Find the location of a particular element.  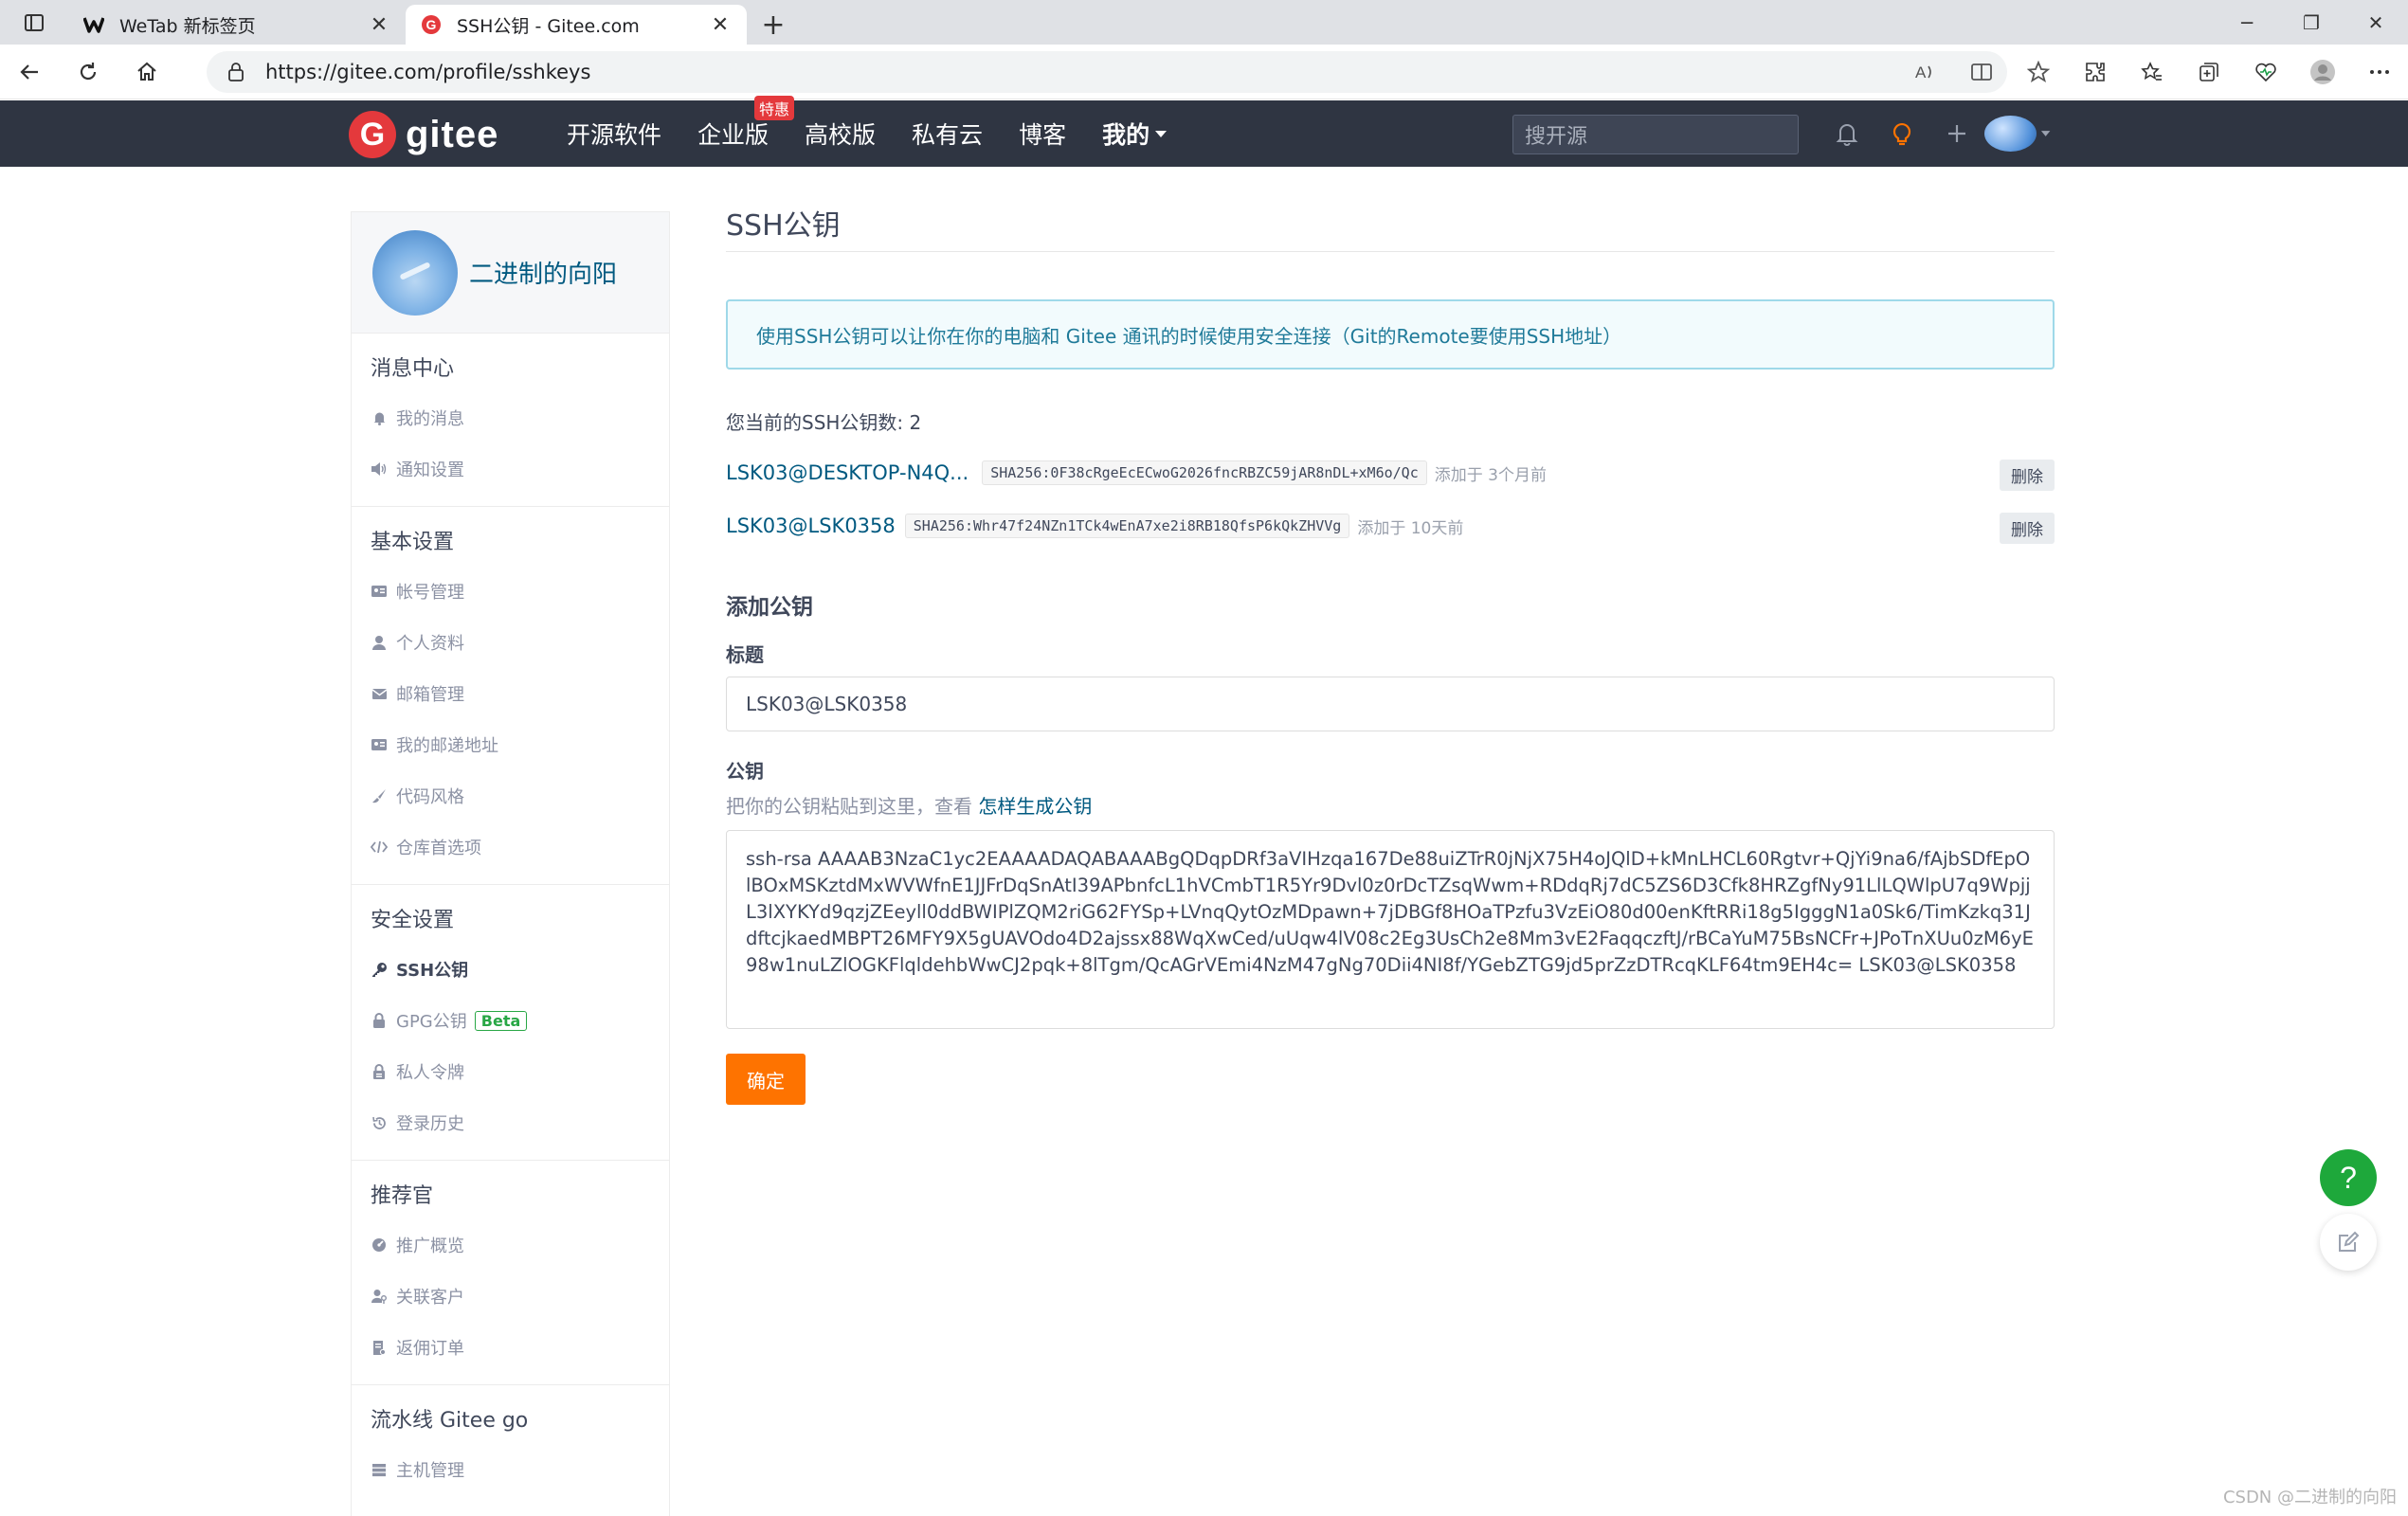

read-aloud-icon: A is located at coordinates (1925, 72).